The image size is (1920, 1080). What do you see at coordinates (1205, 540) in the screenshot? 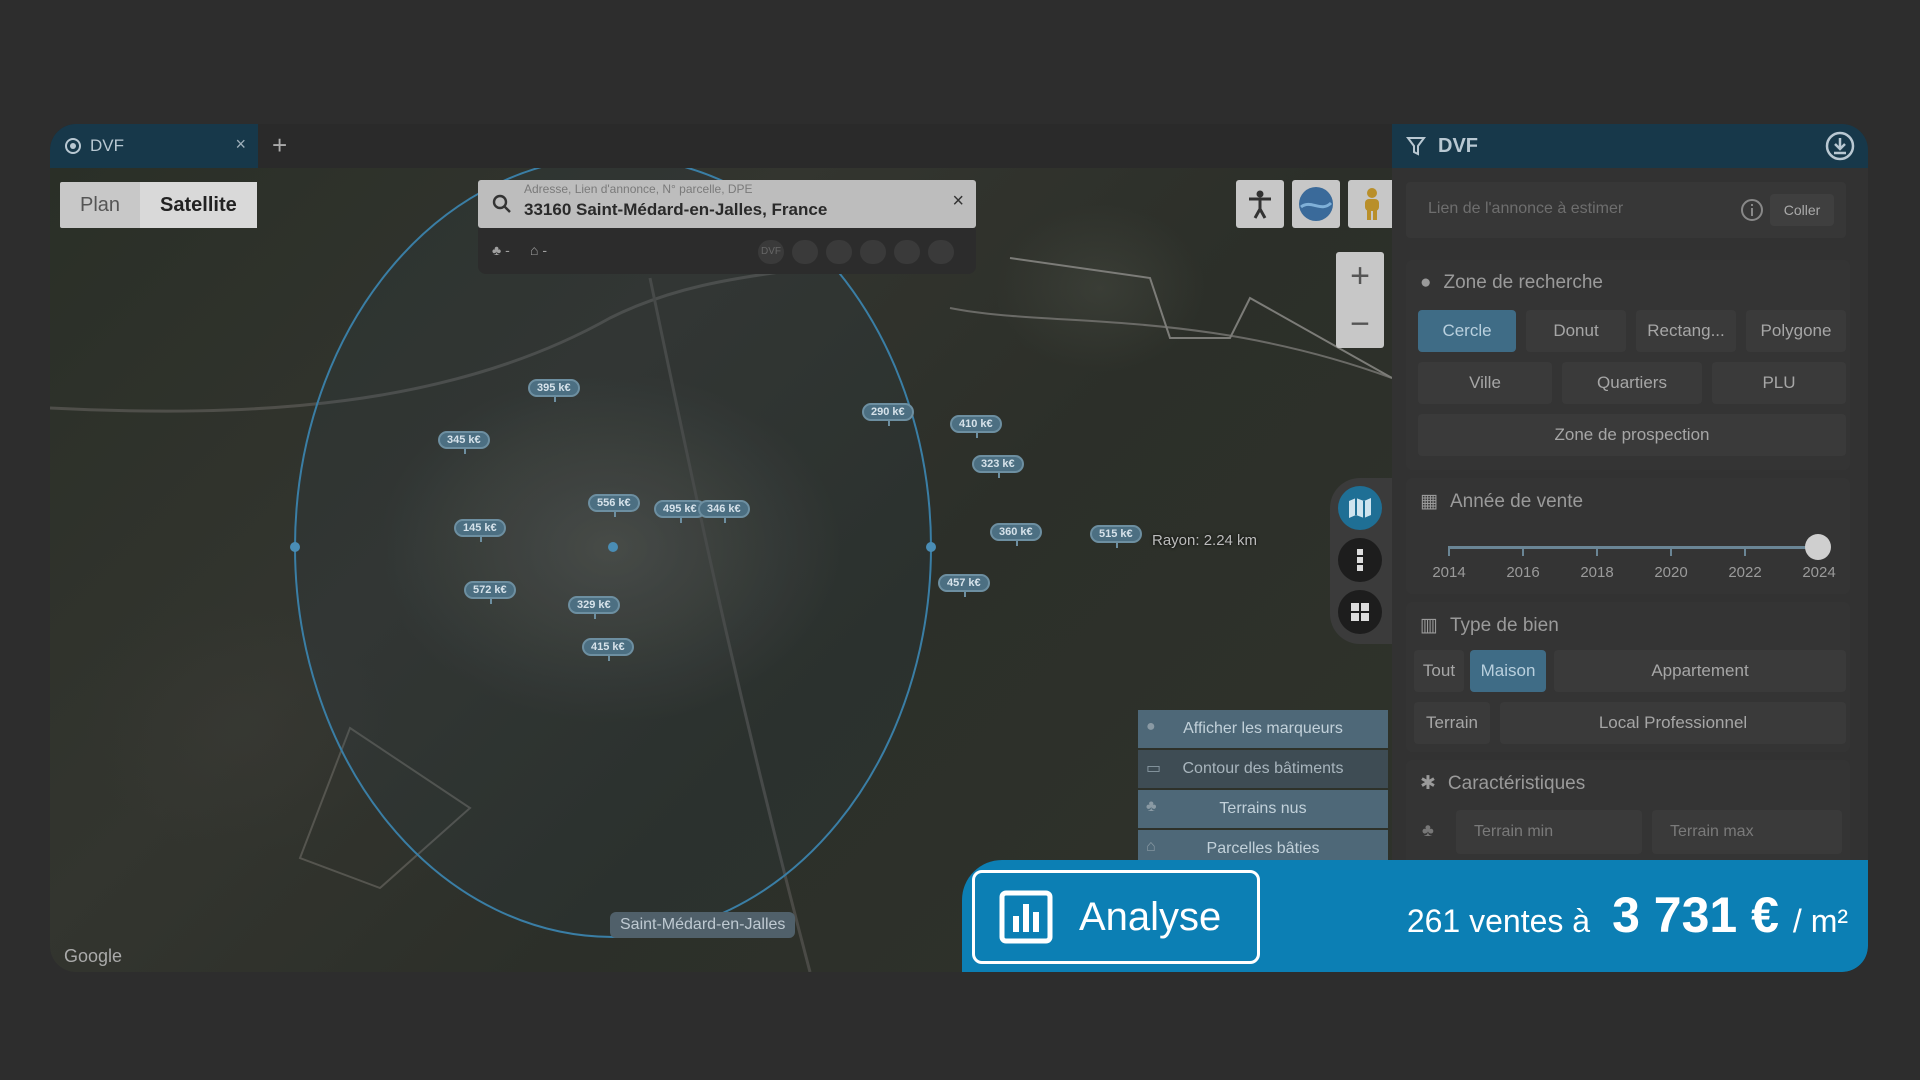
I see `radius-label: Rayon: 2.24 km` at bounding box center [1205, 540].